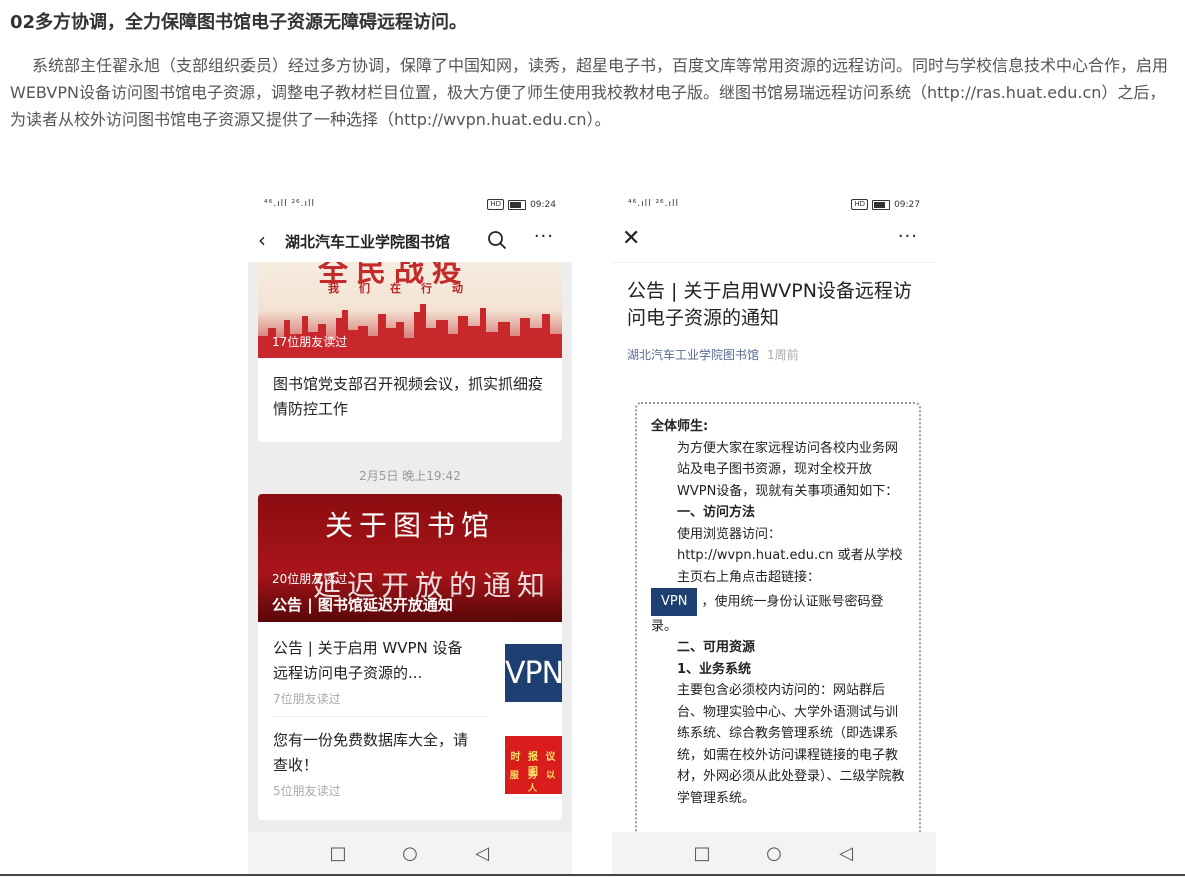  I want to click on search-icon, so click(497, 240).